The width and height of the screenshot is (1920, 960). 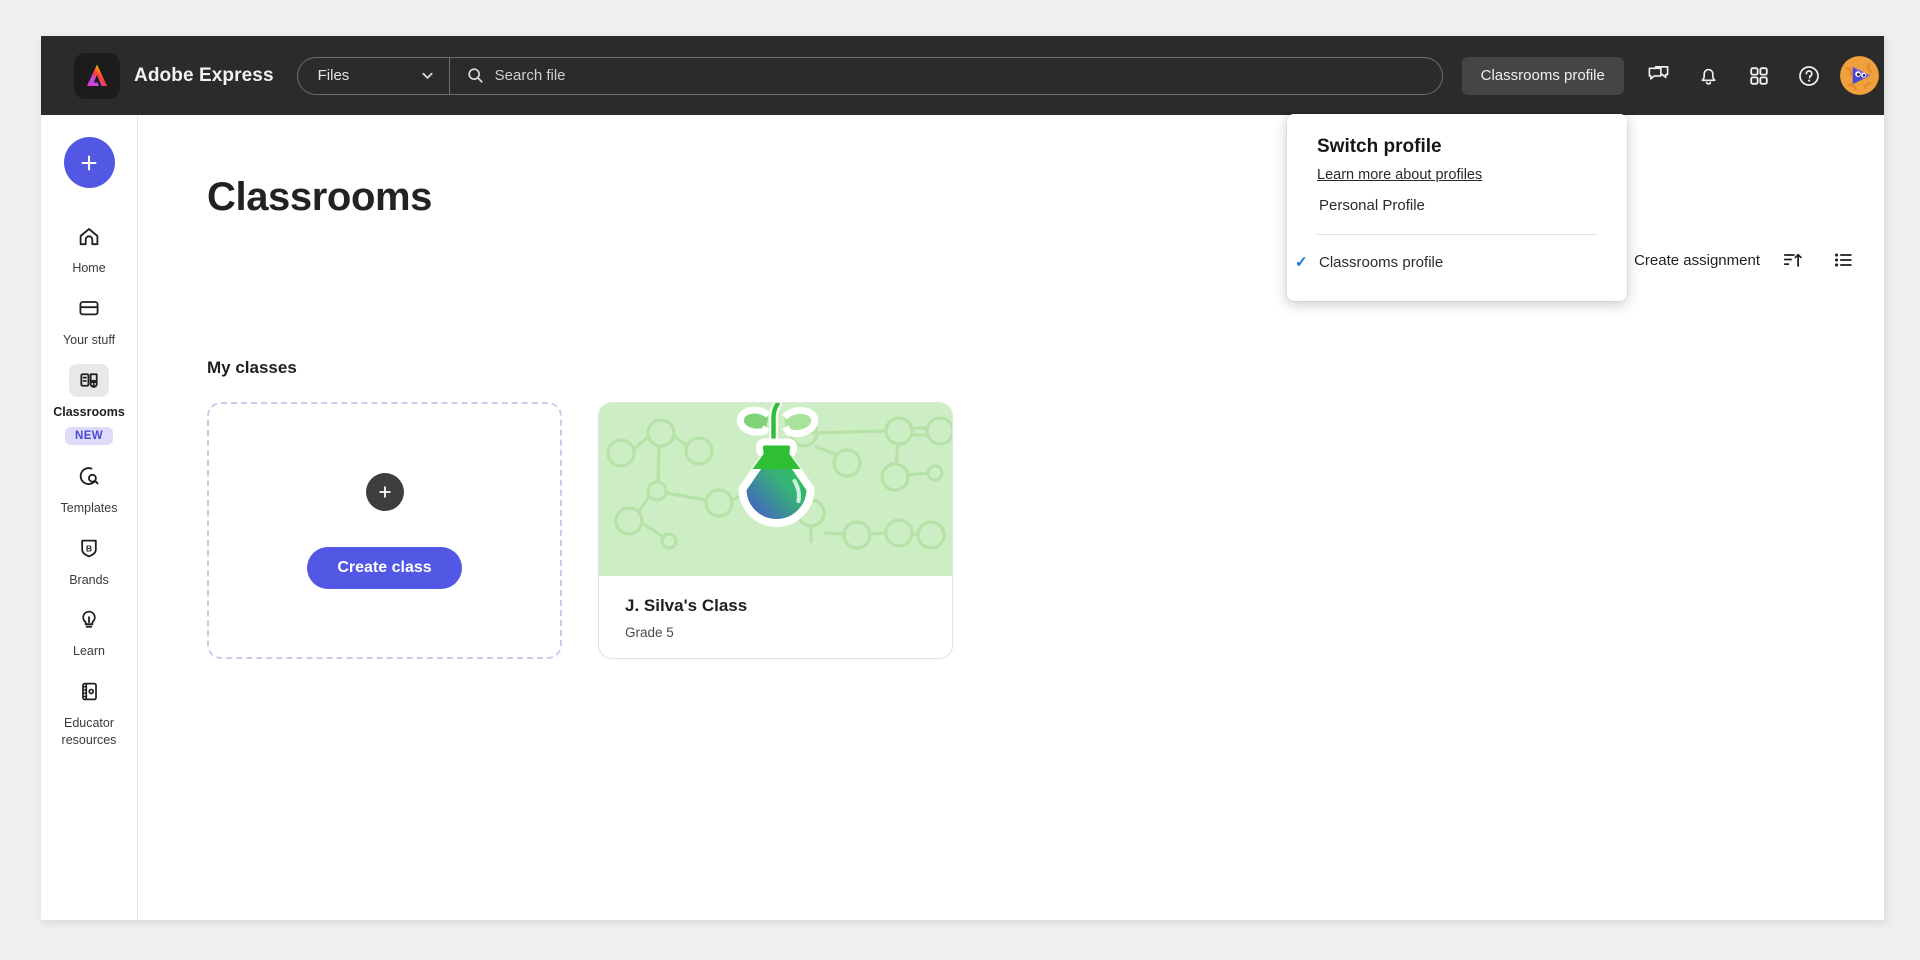 I want to click on notebook-icon, so click(x=89, y=692).